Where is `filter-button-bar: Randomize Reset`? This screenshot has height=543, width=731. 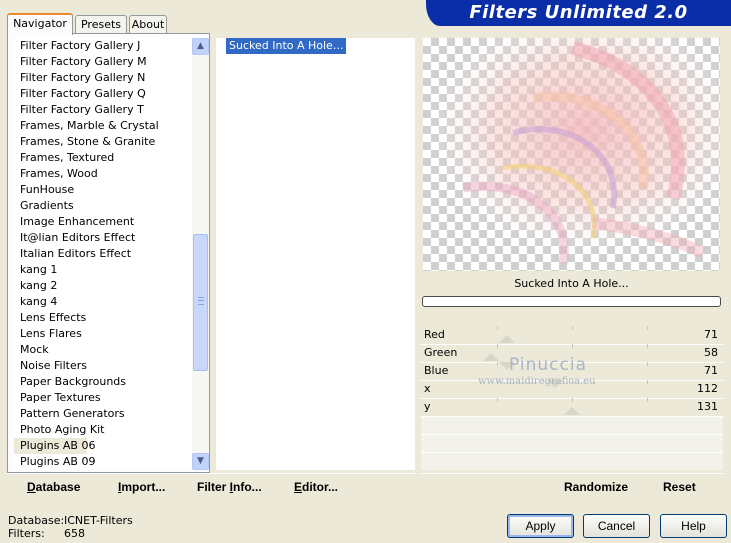 filter-button-bar: Randomize Reset is located at coordinates (572, 486).